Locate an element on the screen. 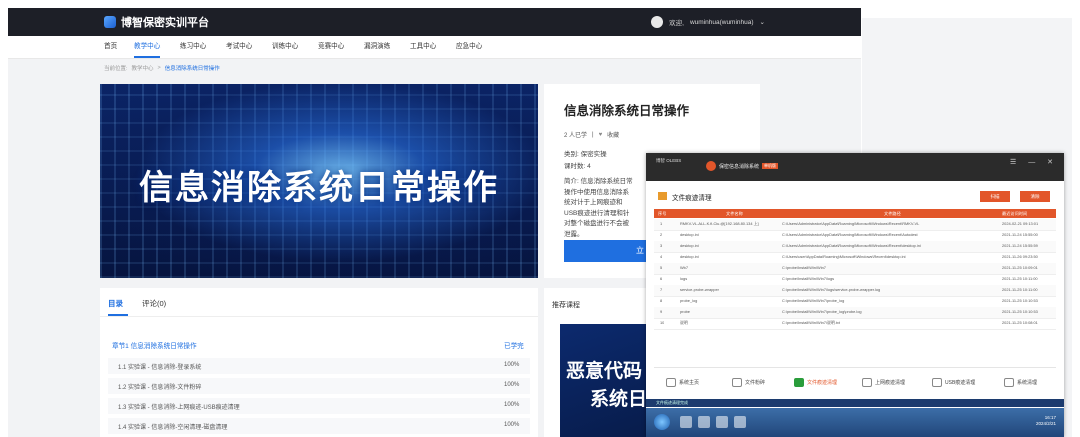  lesson-row: 1.4 实验课 - 信息消除-空闲清理-磁盘清理 100% is located at coordinates (319, 426).